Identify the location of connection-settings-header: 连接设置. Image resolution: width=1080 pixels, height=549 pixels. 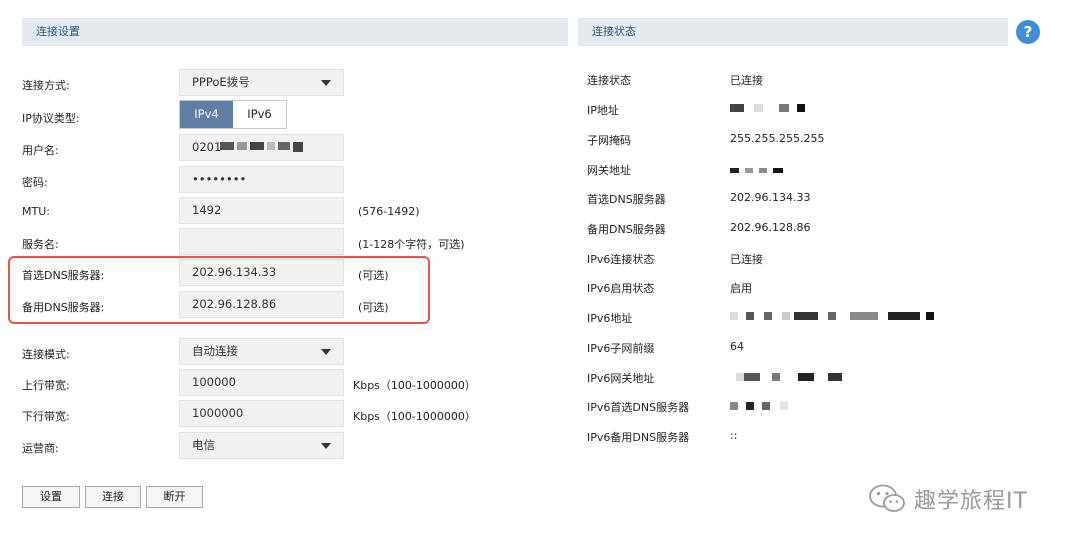
(295, 32).